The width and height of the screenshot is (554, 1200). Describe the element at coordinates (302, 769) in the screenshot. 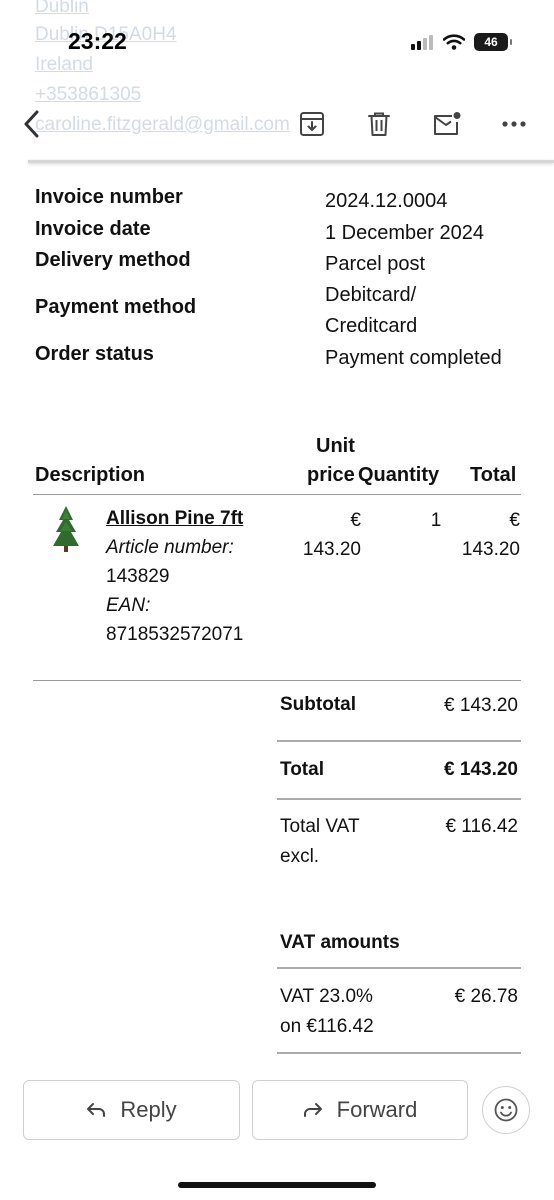

I see `total-label: Total` at that location.